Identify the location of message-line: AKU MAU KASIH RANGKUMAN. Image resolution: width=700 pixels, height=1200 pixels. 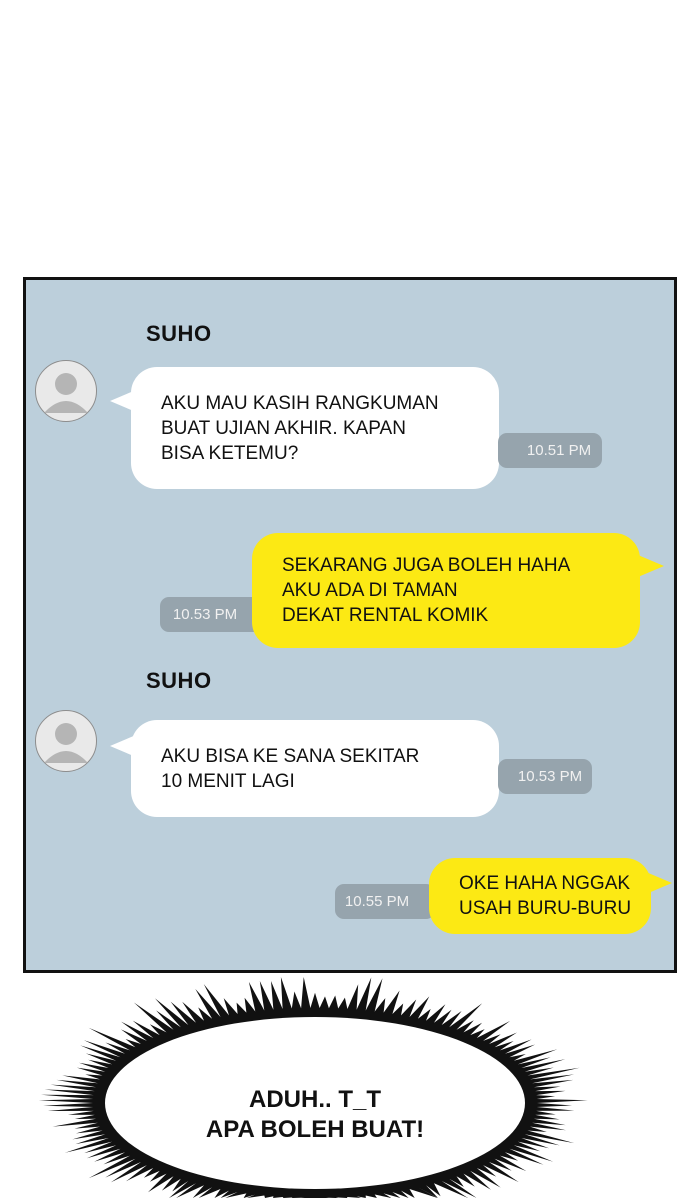
(300, 403).